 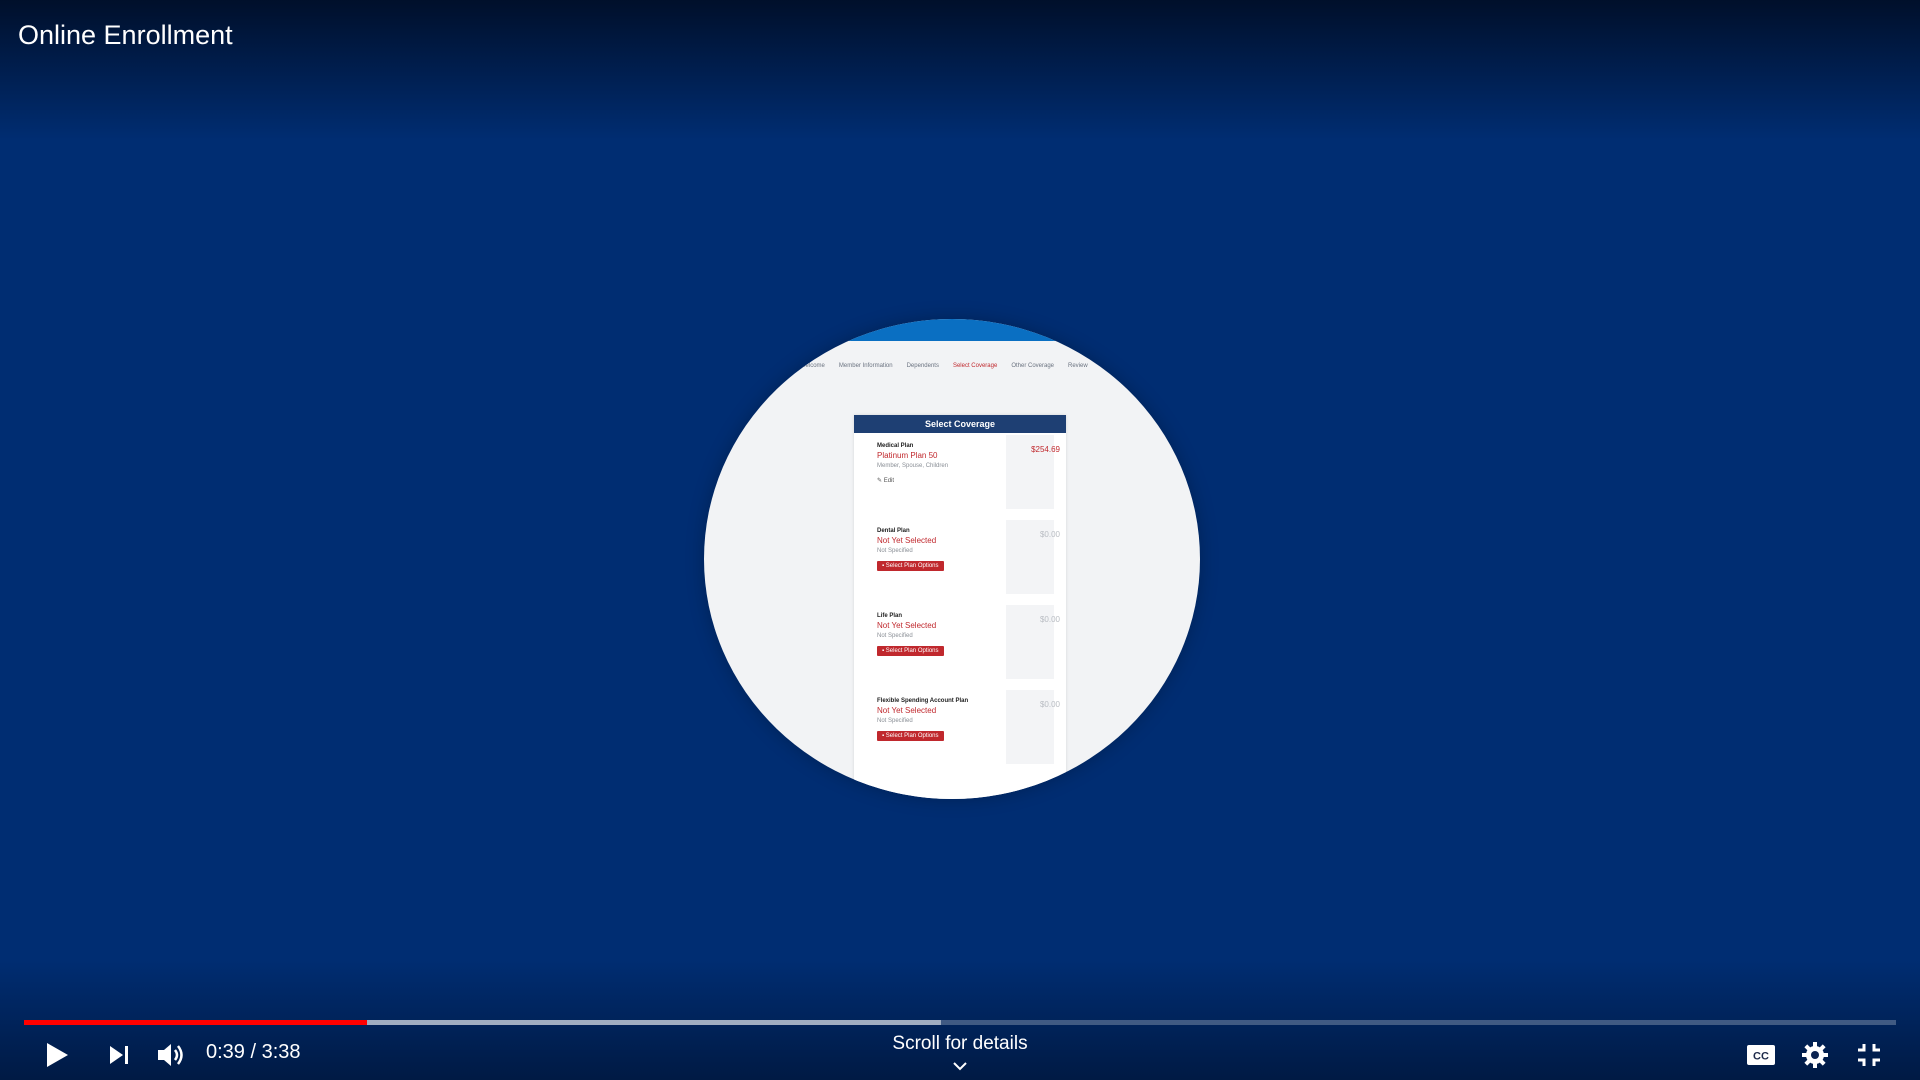 I want to click on step-select-coverage: Select Coverage, so click(x=975, y=366).